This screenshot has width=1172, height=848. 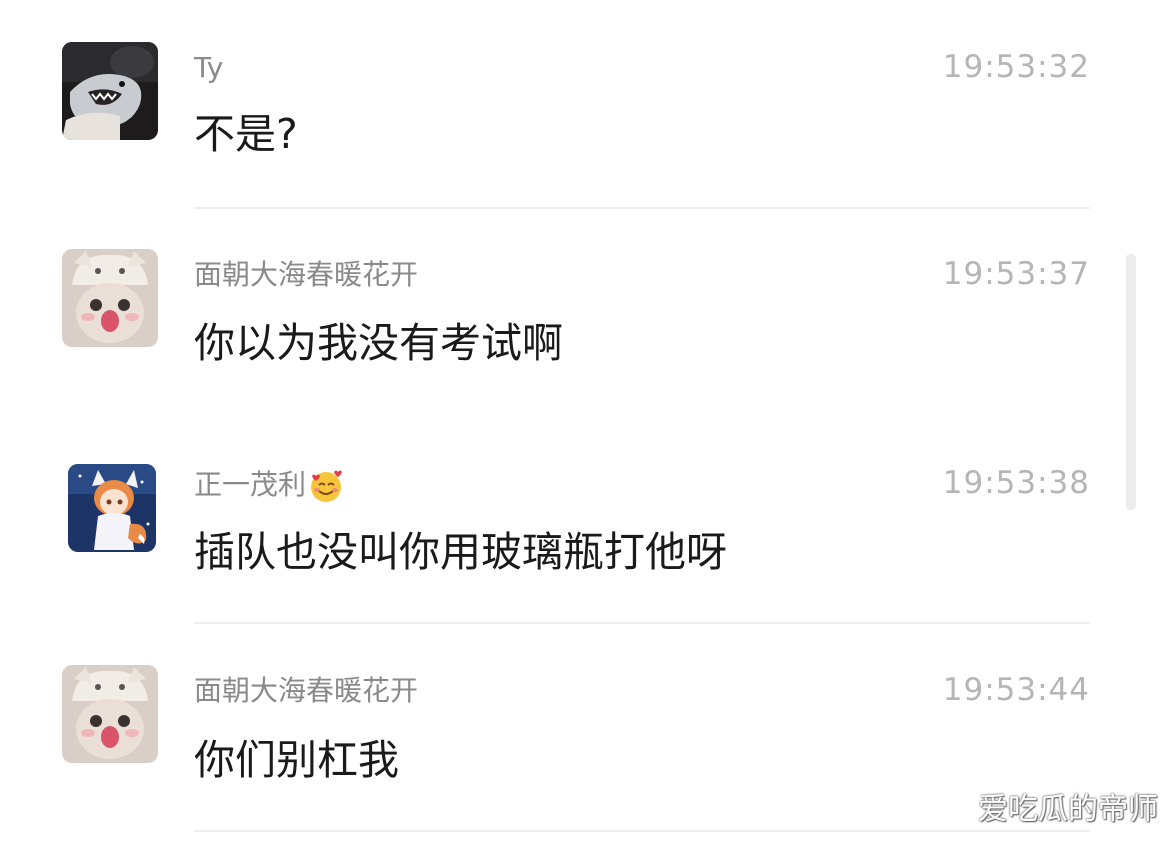 What do you see at coordinates (1131, 382) in the screenshot?
I see `scrollbar` at bounding box center [1131, 382].